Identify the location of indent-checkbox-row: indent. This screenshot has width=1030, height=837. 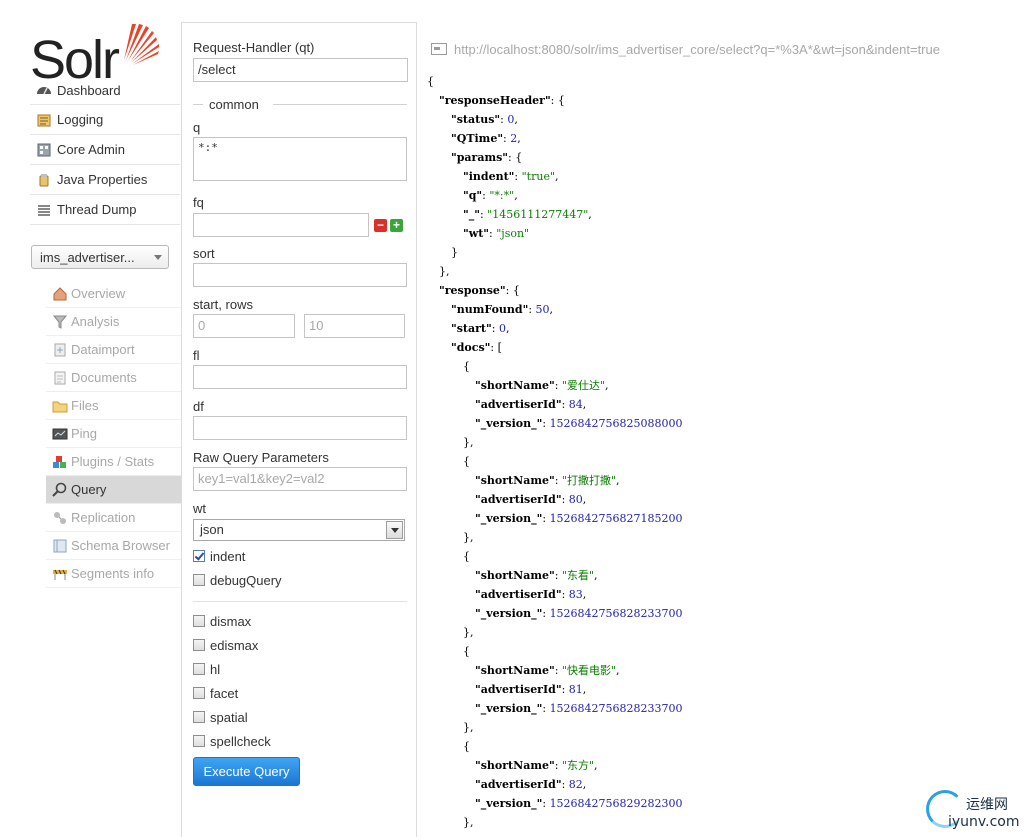
(219, 556).